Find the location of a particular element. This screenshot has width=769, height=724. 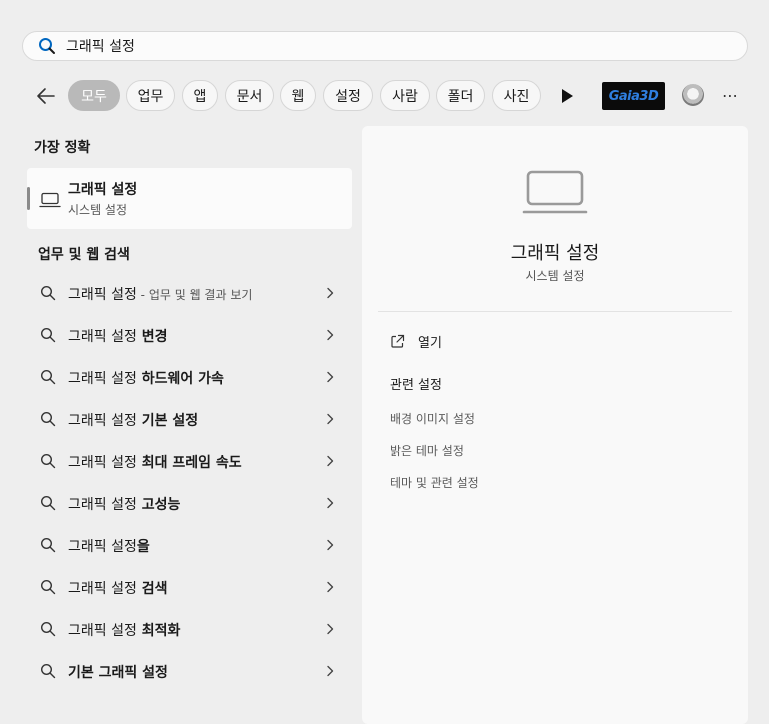

avatar is located at coordinates (693, 95).